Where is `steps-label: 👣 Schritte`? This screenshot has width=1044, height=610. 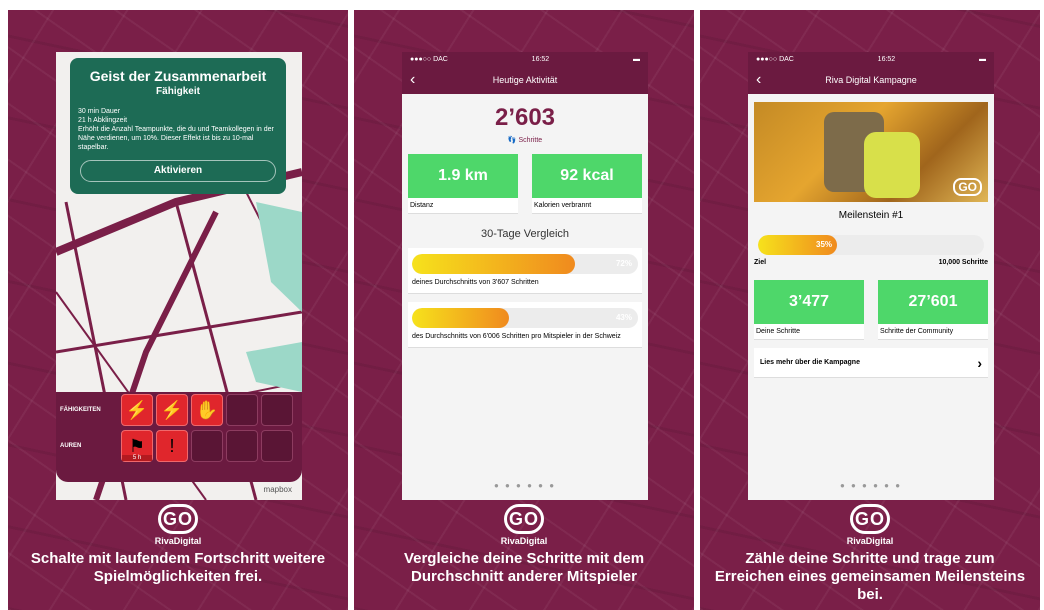
steps-label: 👣 Schritte is located at coordinates (525, 140).